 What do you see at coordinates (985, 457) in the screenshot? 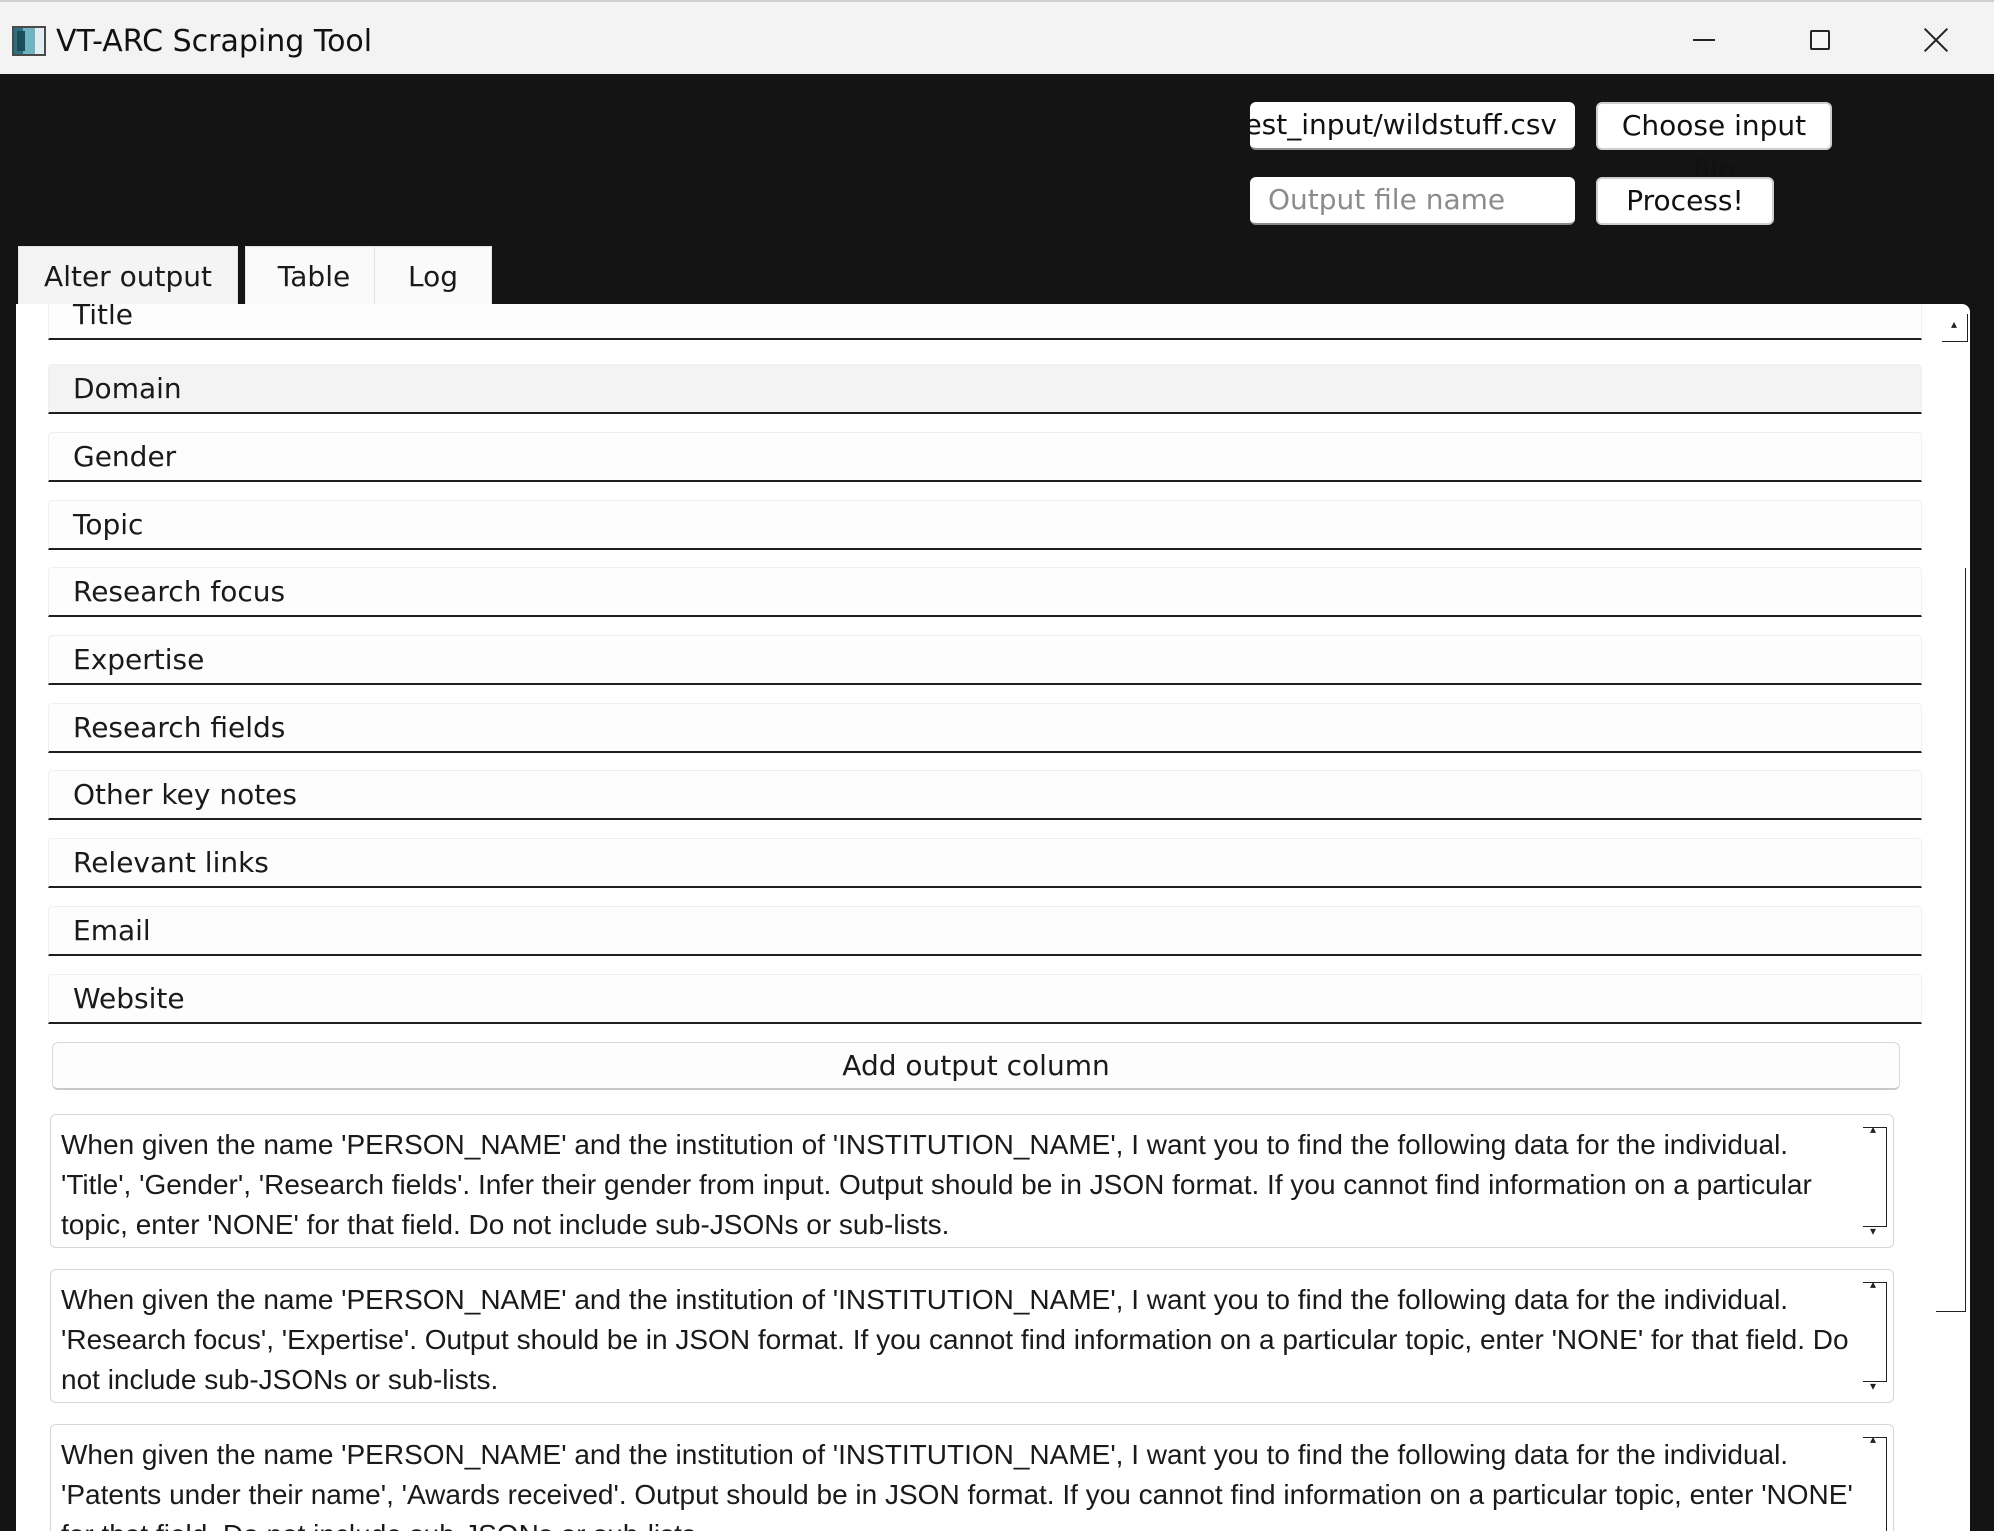
I see `output-column-field: Gender` at bounding box center [985, 457].